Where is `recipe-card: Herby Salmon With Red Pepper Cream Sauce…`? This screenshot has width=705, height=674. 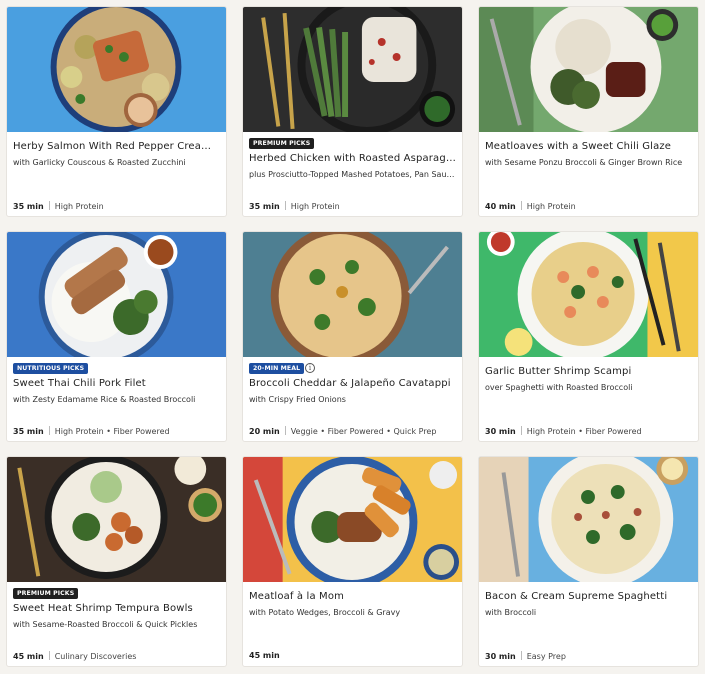
recipe-card: Herby Salmon With Red Pepper Cream Sauce… is located at coordinates (116, 111).